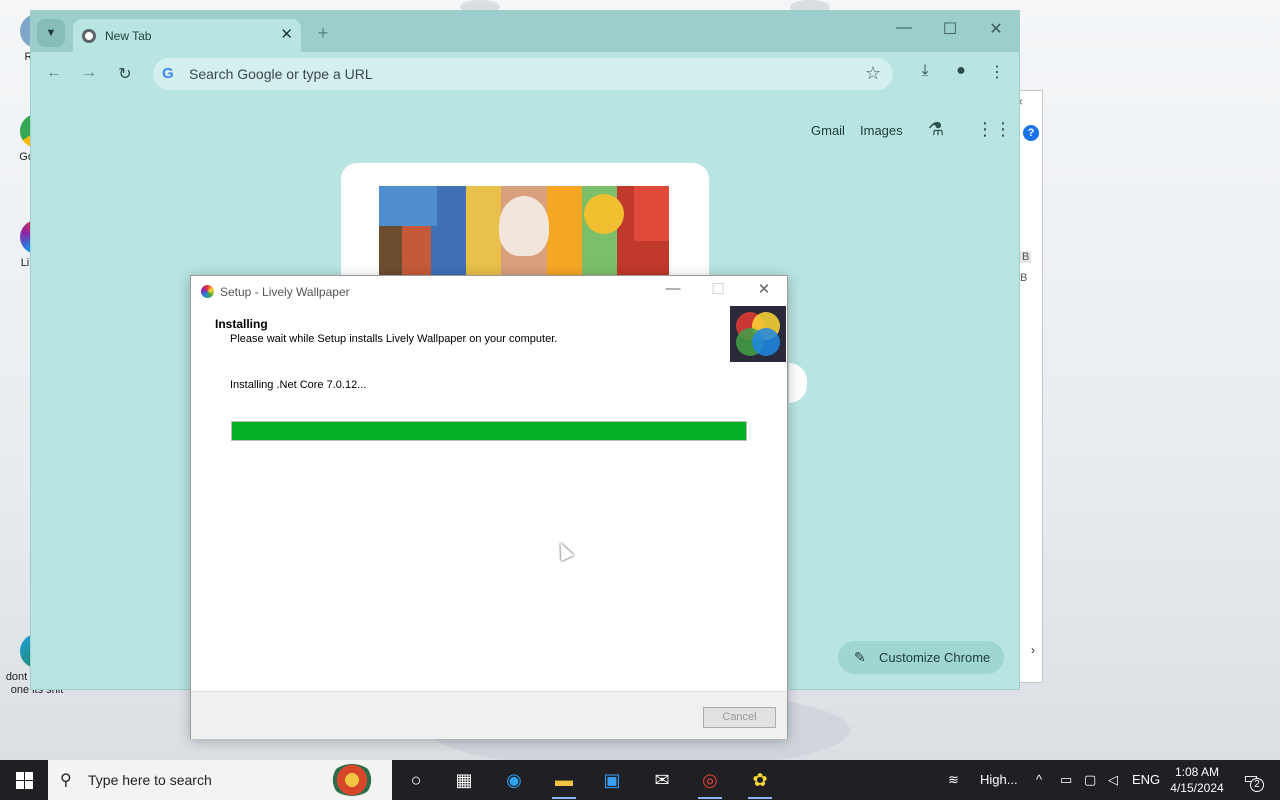 The height and width of the screenshot is (800, 1280). What do you see at coordinates (739, 717) in the screenshot?
I see `cancel-button: Cancel` at bounding box center [739, 717].